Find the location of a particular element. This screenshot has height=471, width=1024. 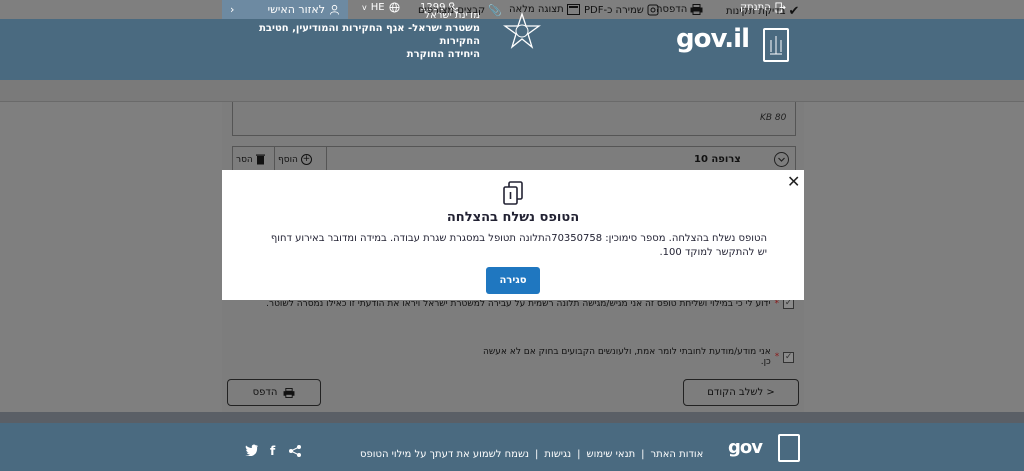

toolbar-print: הדפסה is located at coordinates (679, 9).